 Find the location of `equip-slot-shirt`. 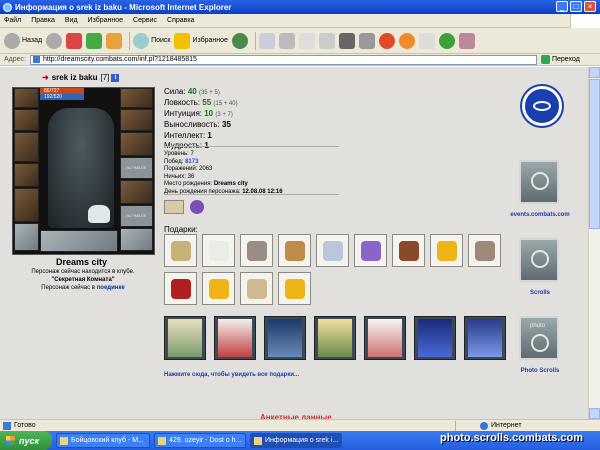

equip-slot-shirt is located at coordinates (26, 205).